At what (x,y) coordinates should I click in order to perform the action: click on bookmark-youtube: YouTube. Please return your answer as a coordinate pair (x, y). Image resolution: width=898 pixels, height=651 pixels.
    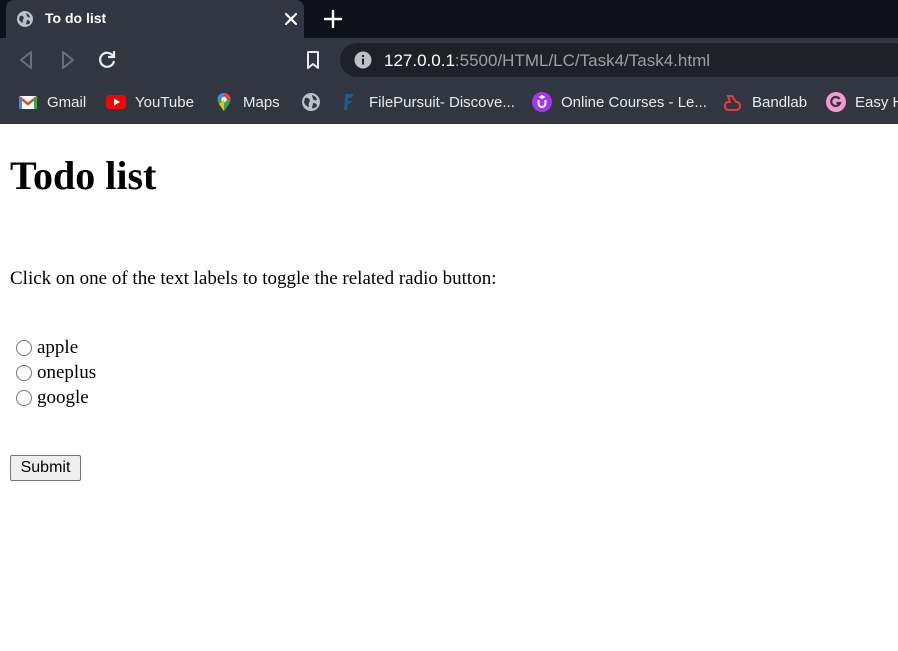
    Looking at the image, I should click on (150, 102).